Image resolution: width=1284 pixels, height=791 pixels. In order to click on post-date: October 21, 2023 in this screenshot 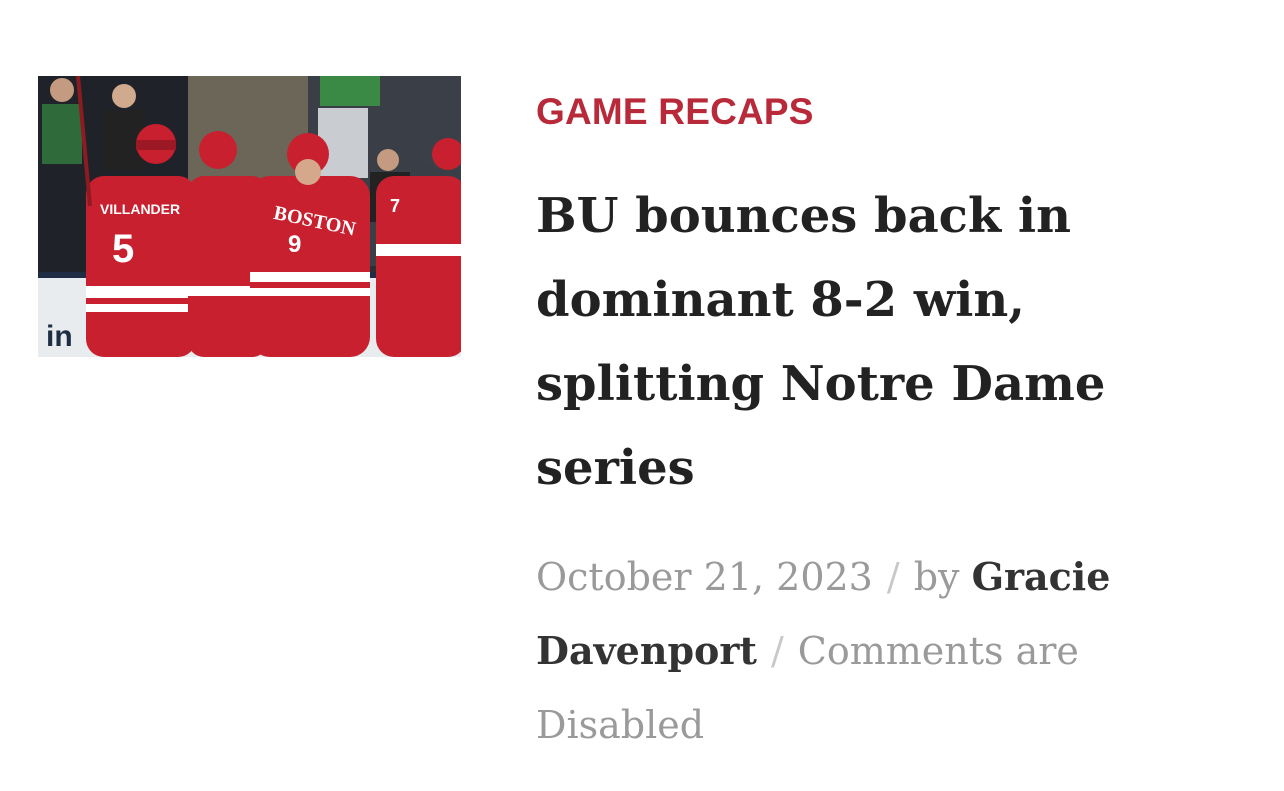, I will do `click(704, 577)`.